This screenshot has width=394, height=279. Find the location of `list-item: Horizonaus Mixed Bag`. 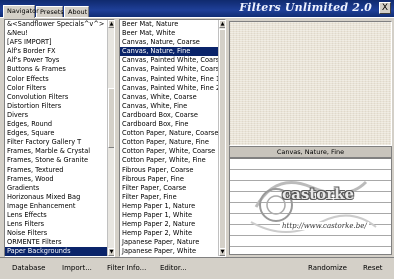

list-item: Horizonaus Mixed Bag is located at coordinates (59, 197).